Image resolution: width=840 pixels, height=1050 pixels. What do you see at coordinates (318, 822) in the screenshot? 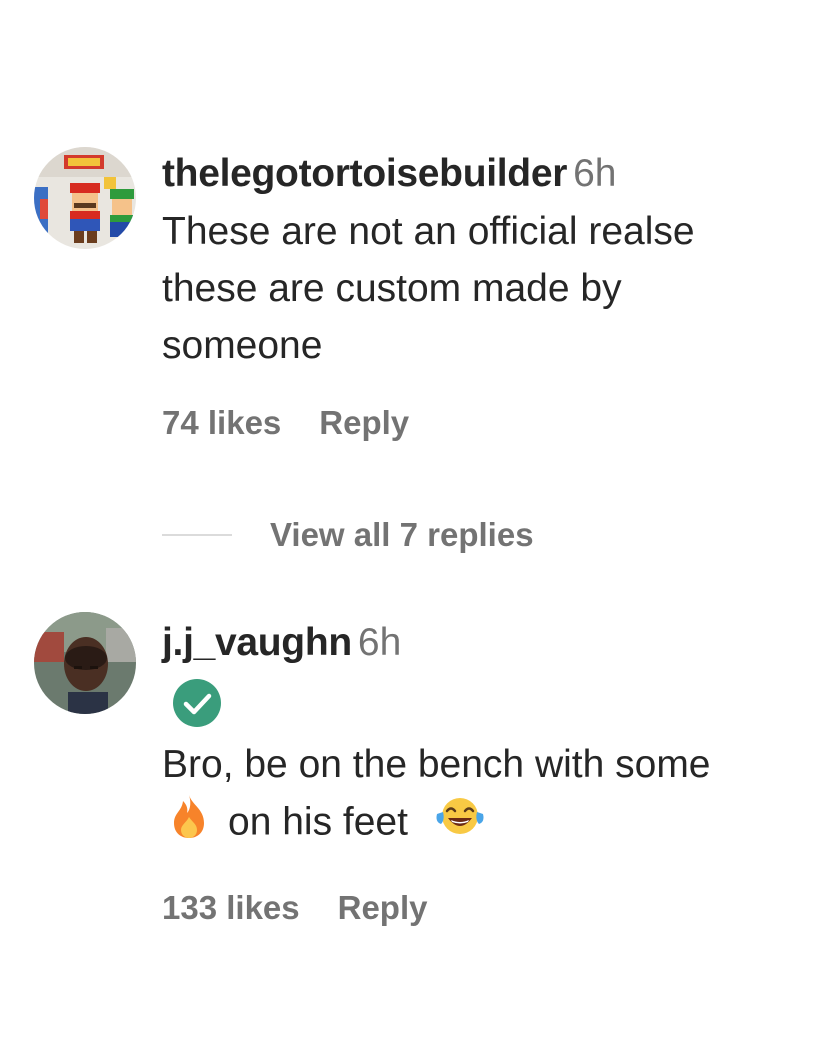
I see `comment-text-fragment: on his feet` at bounding box center [318, 822].